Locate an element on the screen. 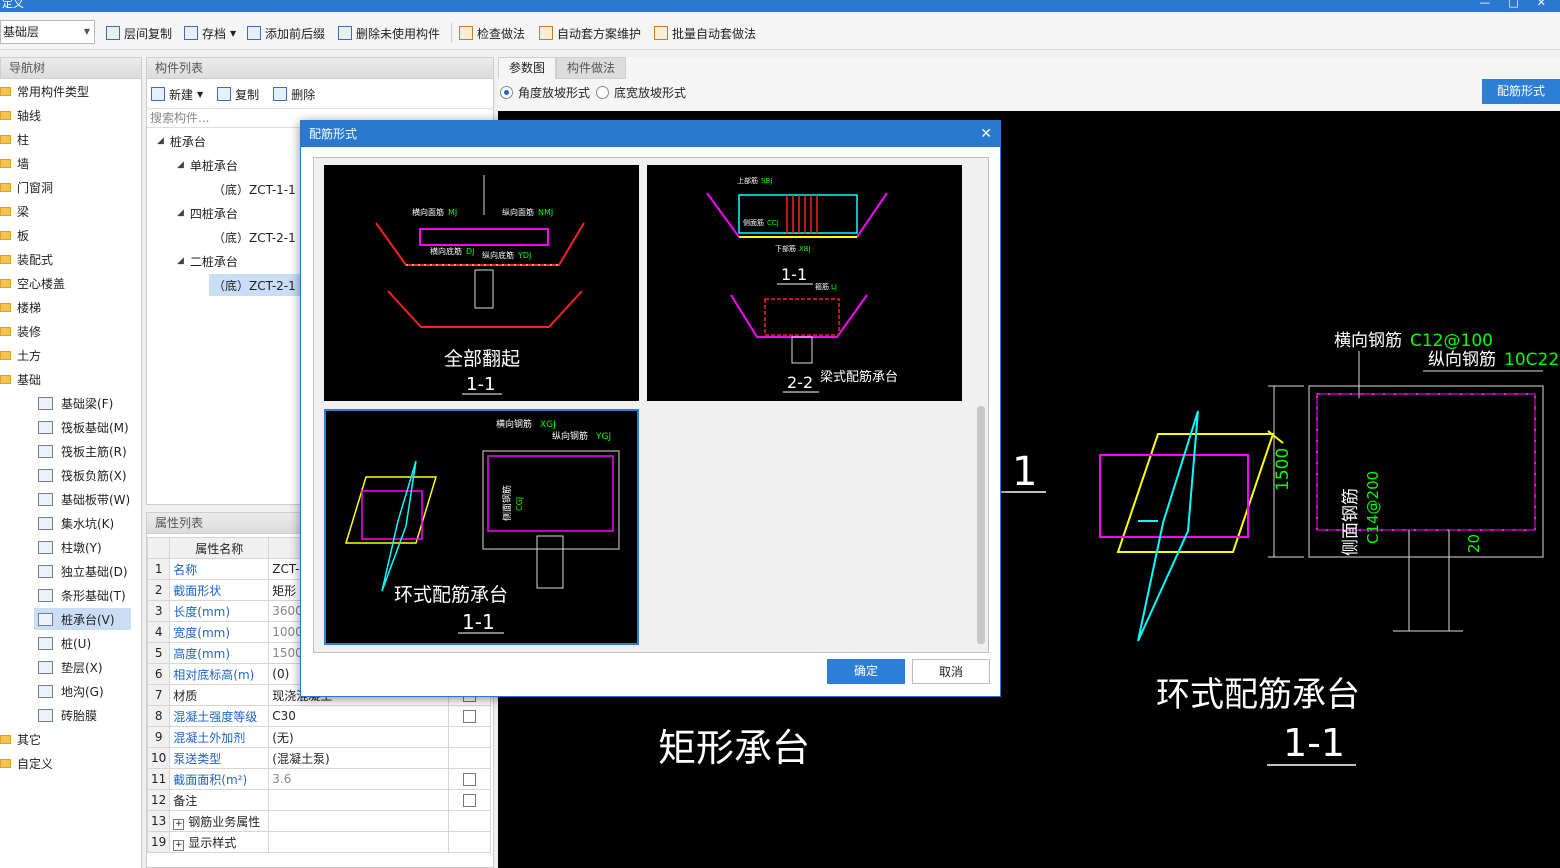 The image size is (1560, 868). close-window-button: ✕ is located at coordinates (1541, 4).